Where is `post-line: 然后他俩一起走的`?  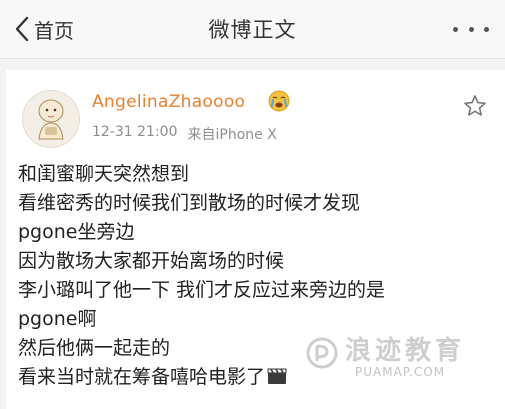
post-line: 然后他俩一起走的 is located at coordinates (94, 348).